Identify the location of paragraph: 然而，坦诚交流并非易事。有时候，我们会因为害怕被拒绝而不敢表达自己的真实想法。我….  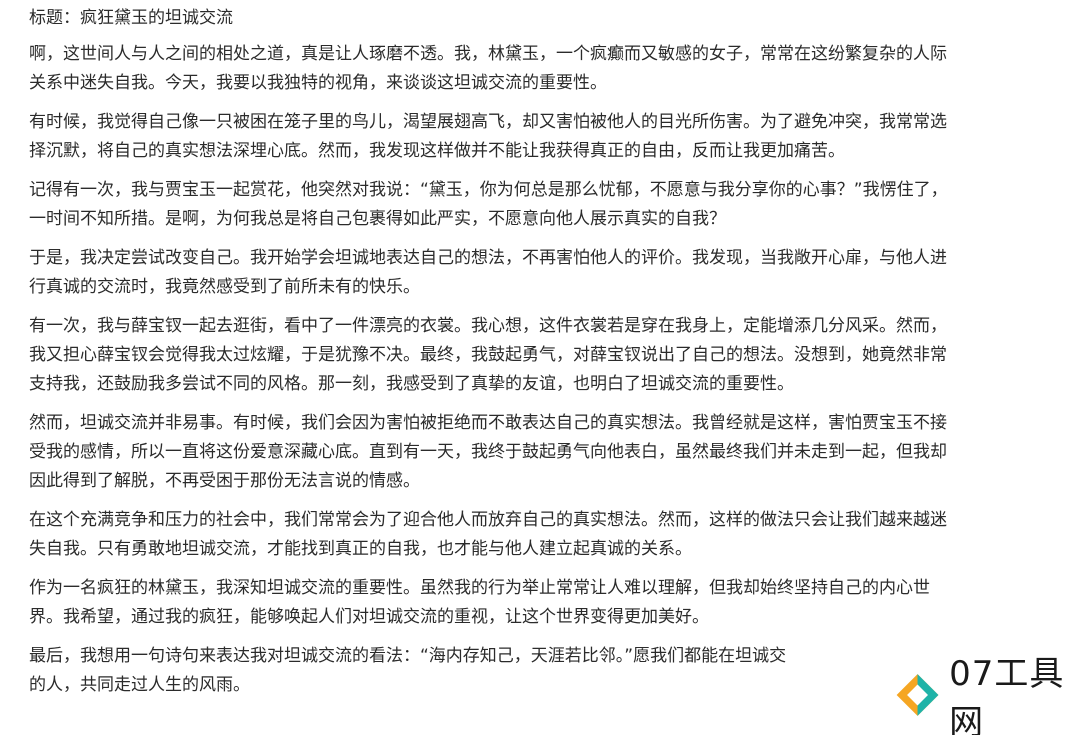
(544, 452).